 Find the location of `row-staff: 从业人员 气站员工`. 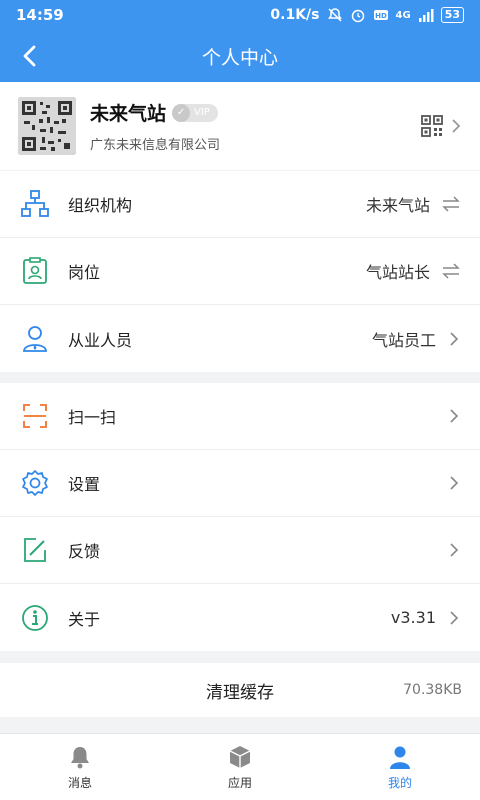

row-staff: 从业人员 气站员工 is located at coordinates (240, 338).